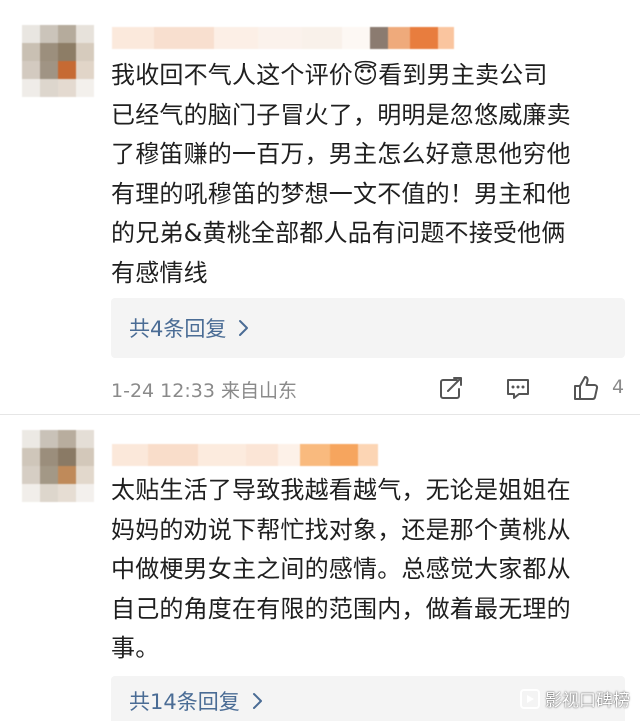  What do you see at coordinates (341, 154) in the screenshot?
I see `comment-line: 了穆笛赚的一百万，男主怎么好意思他穷他` at bounding box center [341, 154].